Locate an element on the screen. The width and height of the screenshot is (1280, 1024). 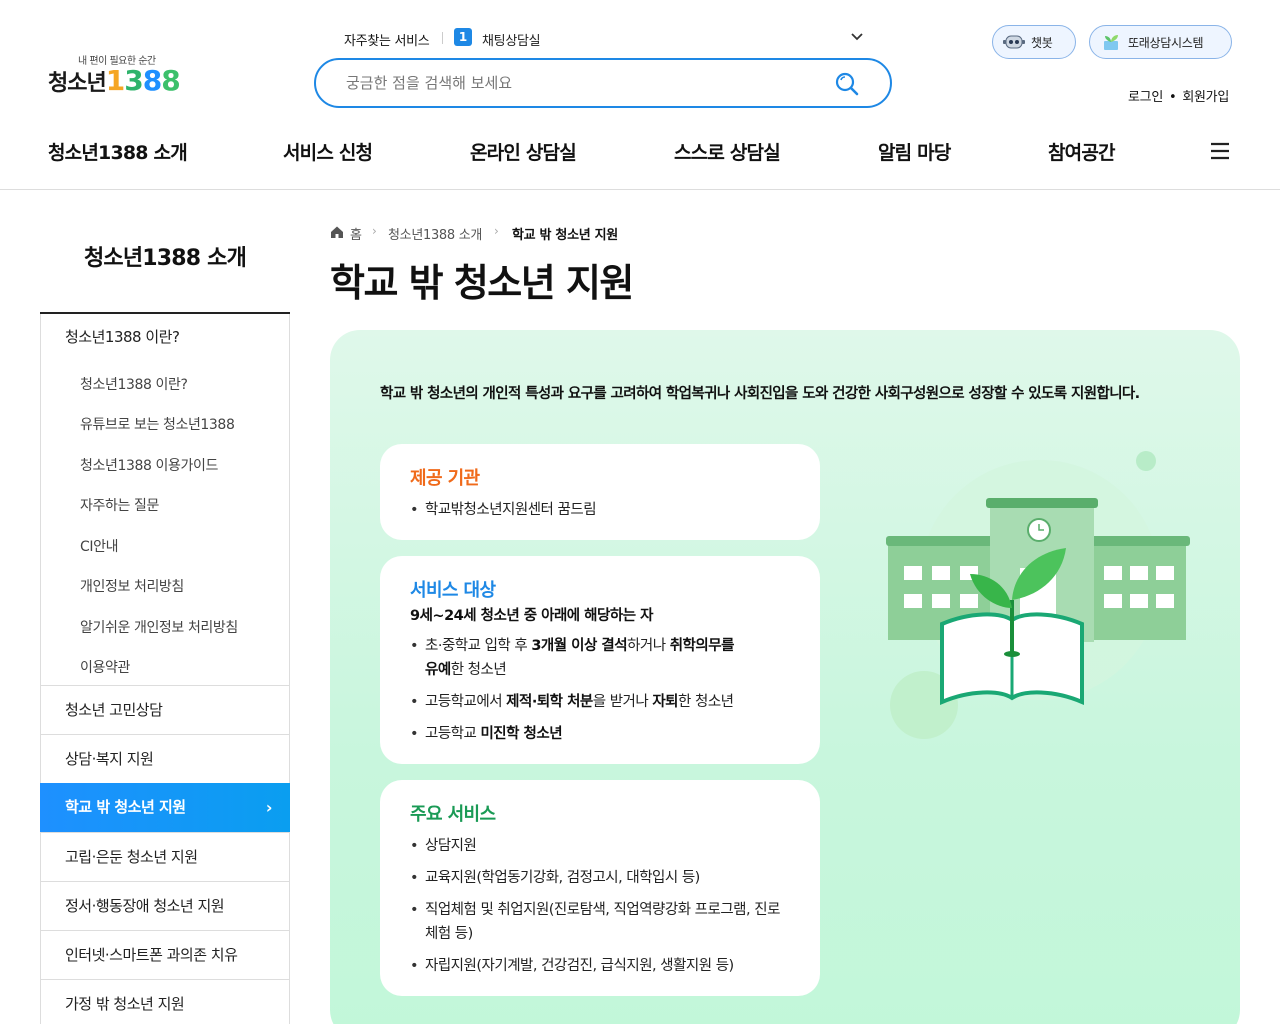
list-item: 직업체험 및 취업지원(진로탐색, 직업역량강화 프로그램, 진로체험 등) is located at coordinates (600, 922).